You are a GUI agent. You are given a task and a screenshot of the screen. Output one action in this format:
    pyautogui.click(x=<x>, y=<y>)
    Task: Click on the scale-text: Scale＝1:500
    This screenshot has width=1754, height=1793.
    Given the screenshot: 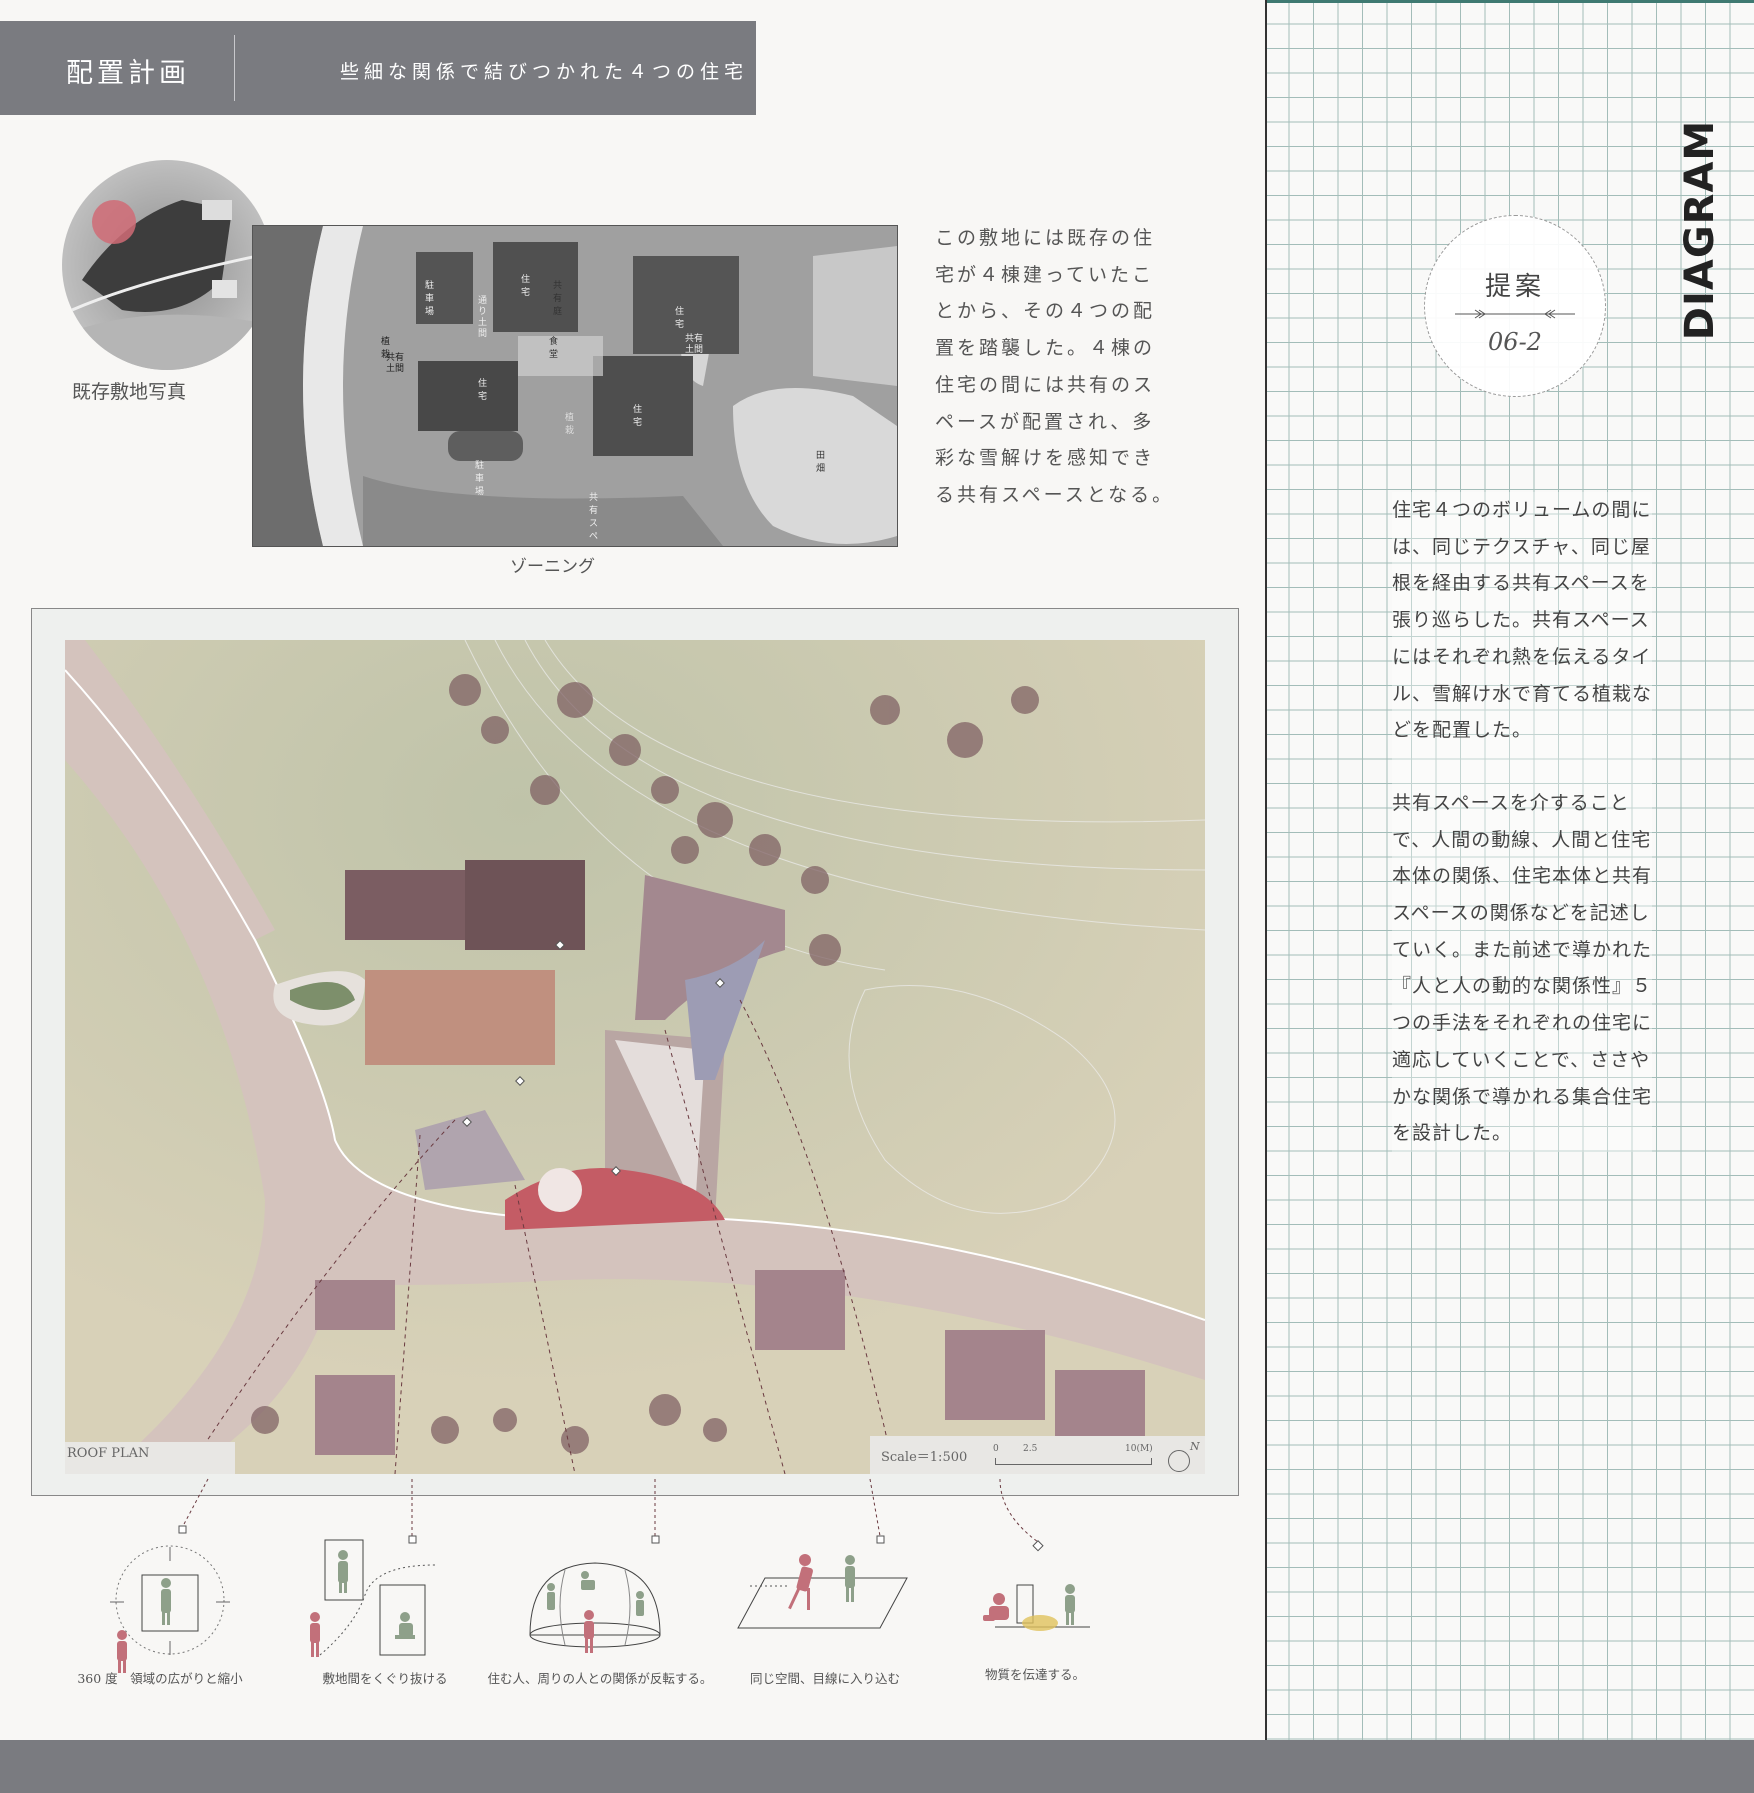 What is the action you would take?
    pyautogui.click(x=924, y=1457)
    